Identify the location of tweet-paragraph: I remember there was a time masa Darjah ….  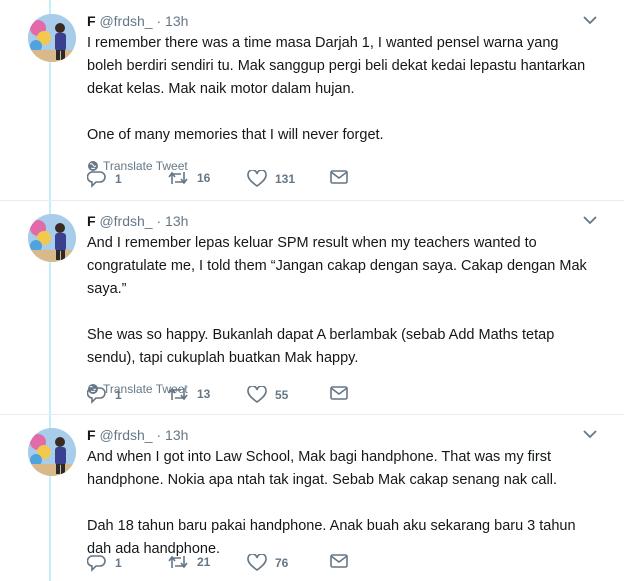
(336, 66).